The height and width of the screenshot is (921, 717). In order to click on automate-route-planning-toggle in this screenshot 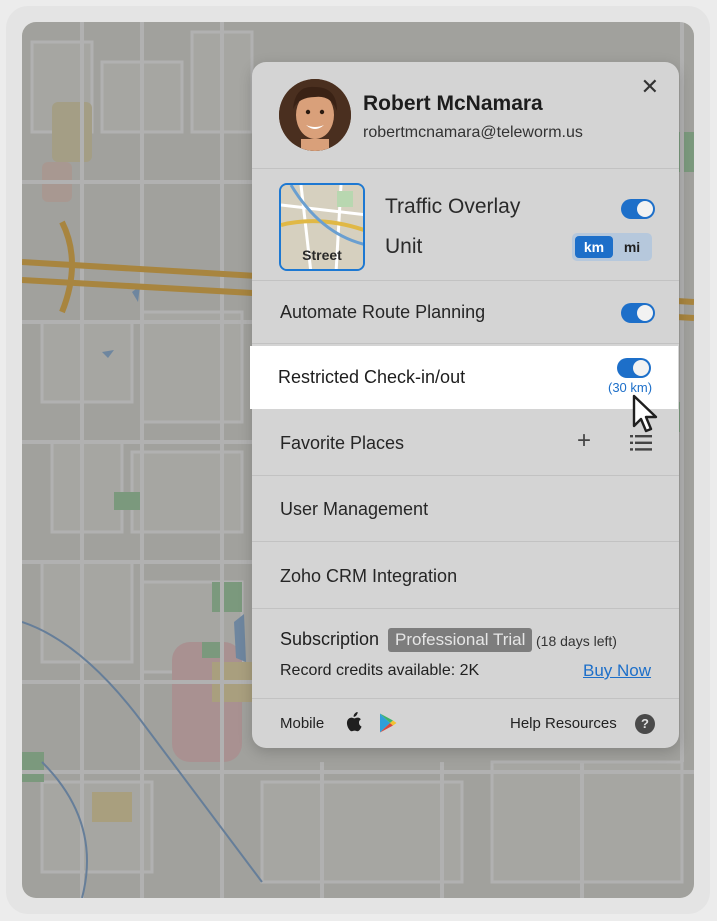, I will do `click(638, 313)`.